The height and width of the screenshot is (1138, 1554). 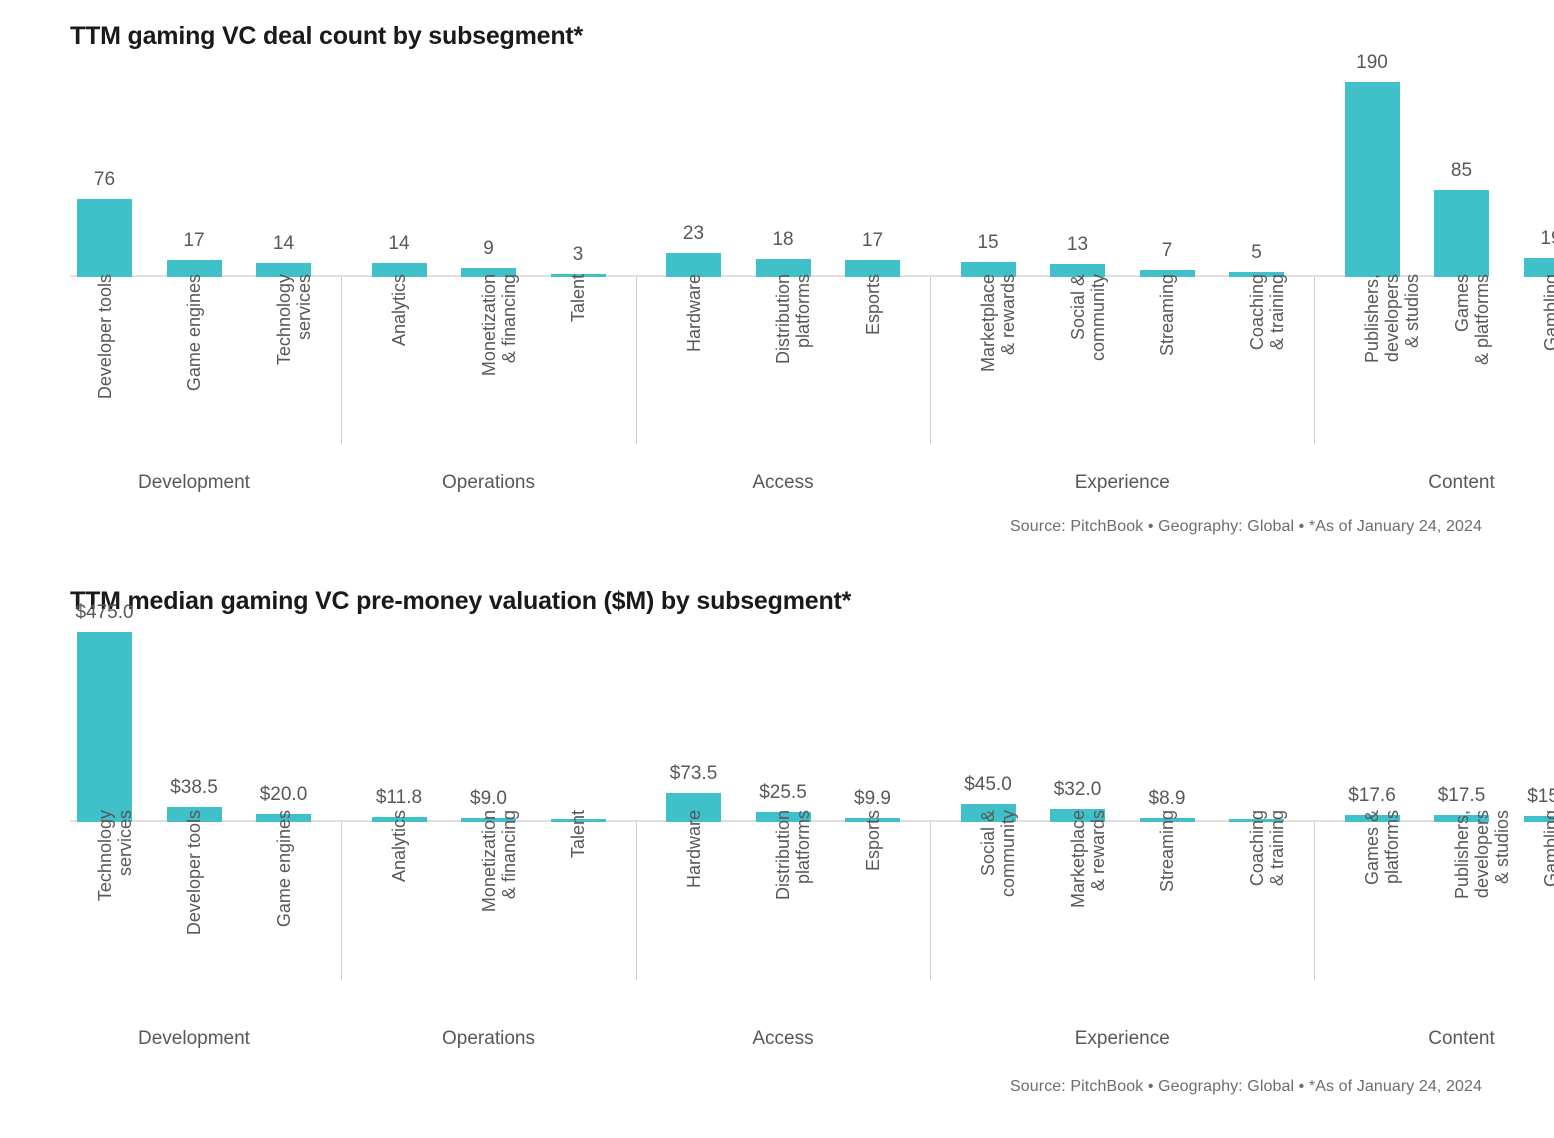 I want to click on bar-value-label: $15.0, so click(x=1540, y=796).